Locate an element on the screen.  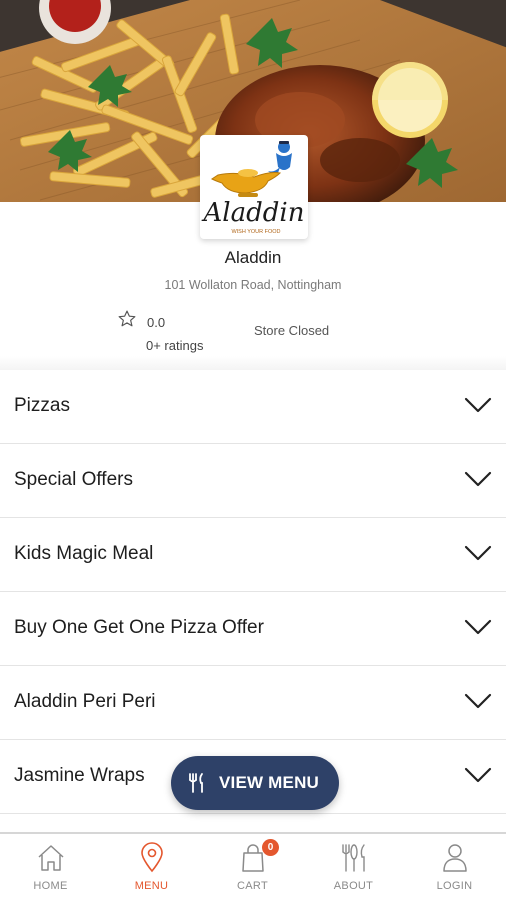
star-icon is located at coordinates (127, 318).